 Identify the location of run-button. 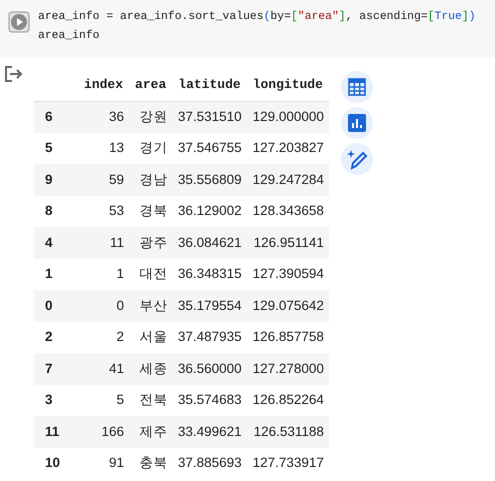
(19, 22).